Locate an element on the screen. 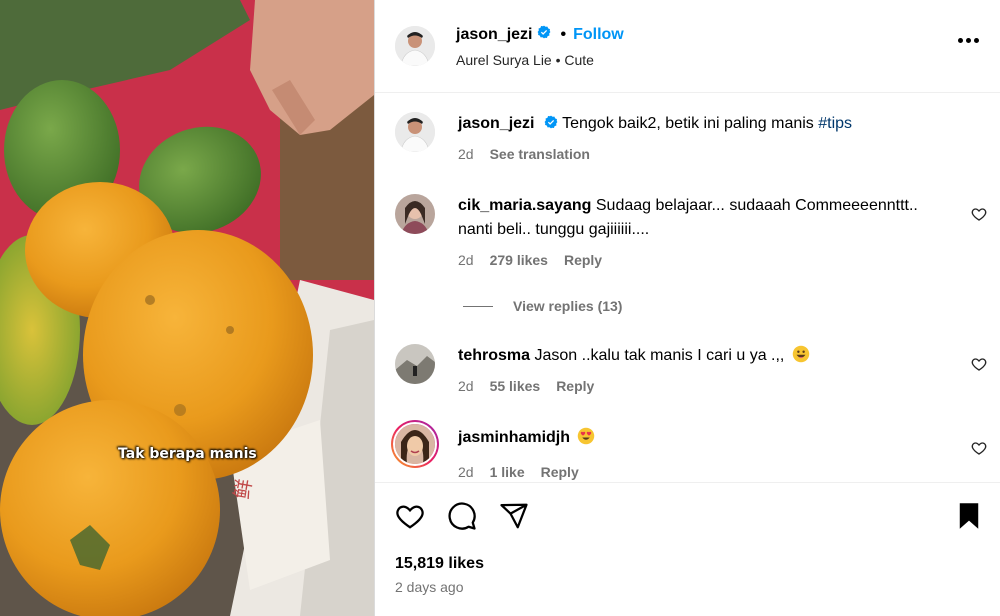  comment-meta: 2d 279 likes Reply is located at coordinates (530, 260).